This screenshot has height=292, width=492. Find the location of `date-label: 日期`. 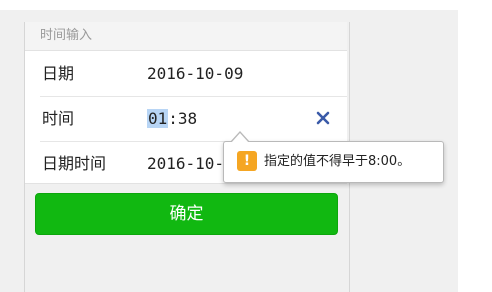

date-label: 日期 is located at coordinates (58, 73).